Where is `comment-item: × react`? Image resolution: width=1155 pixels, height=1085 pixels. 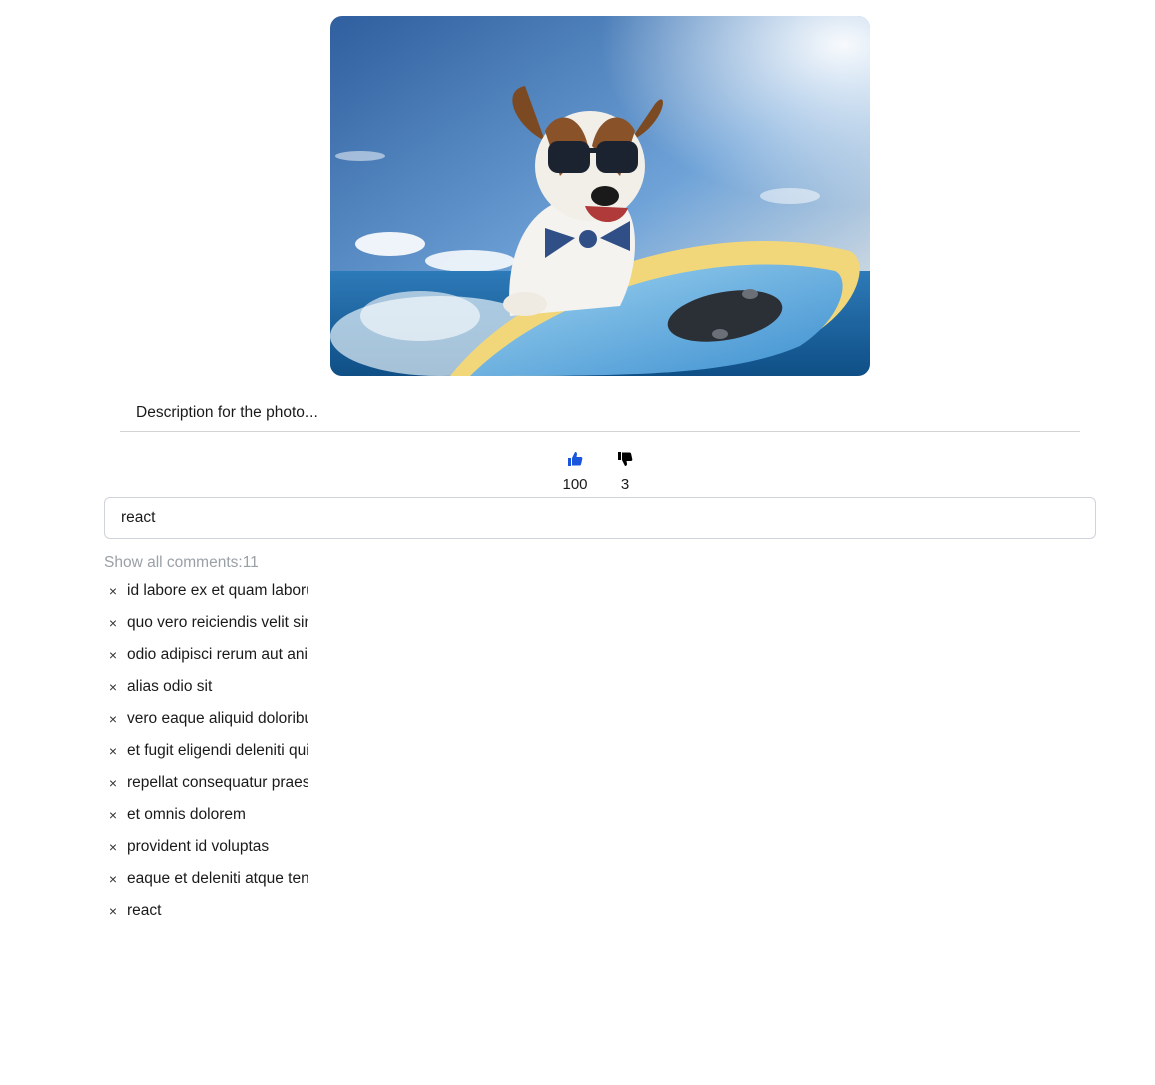 comment-item: × react is located at coordinates (206, 911).